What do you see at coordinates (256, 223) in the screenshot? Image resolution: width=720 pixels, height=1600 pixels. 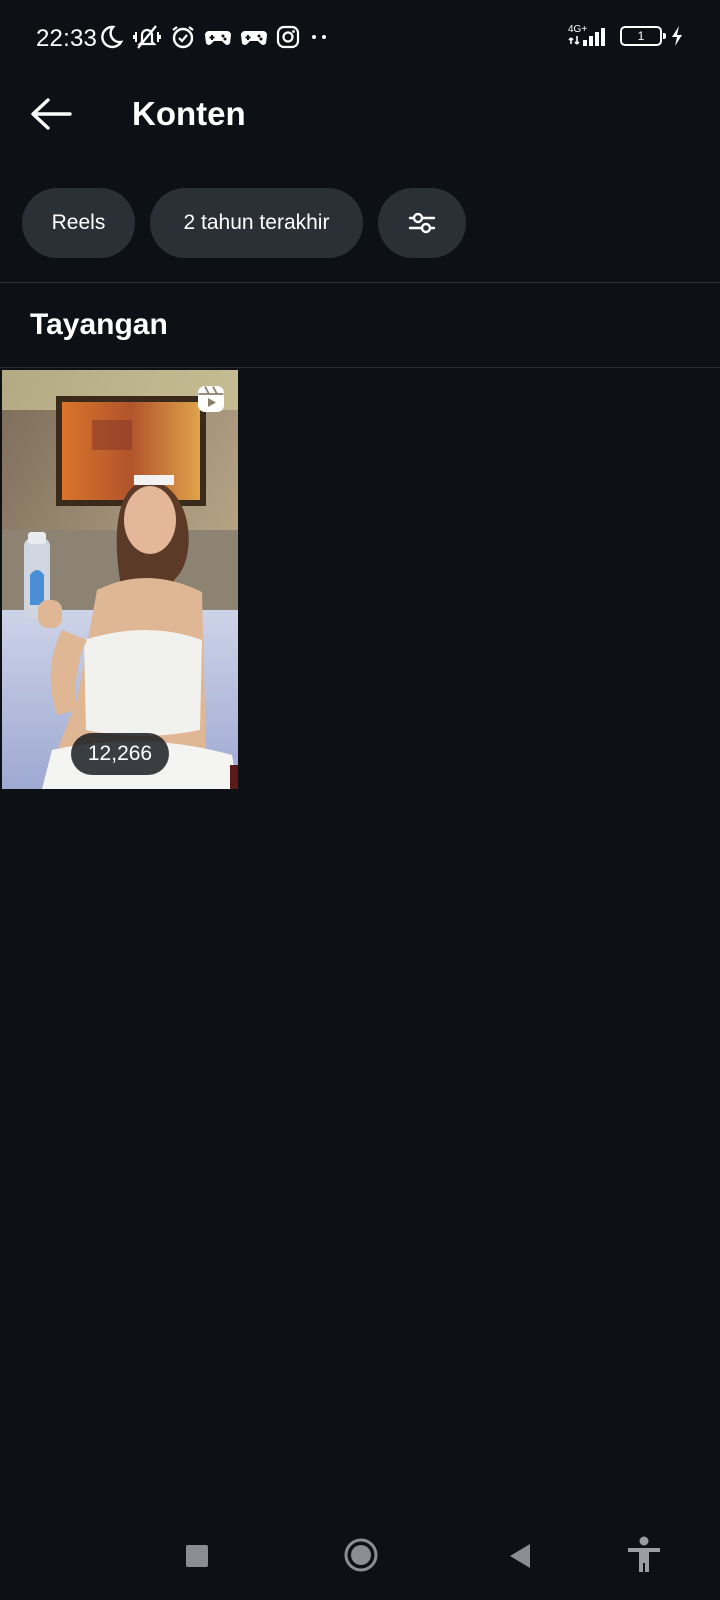 I see `time-period-chip: 2 tahun terakhir` at bounding box center [256, 223].